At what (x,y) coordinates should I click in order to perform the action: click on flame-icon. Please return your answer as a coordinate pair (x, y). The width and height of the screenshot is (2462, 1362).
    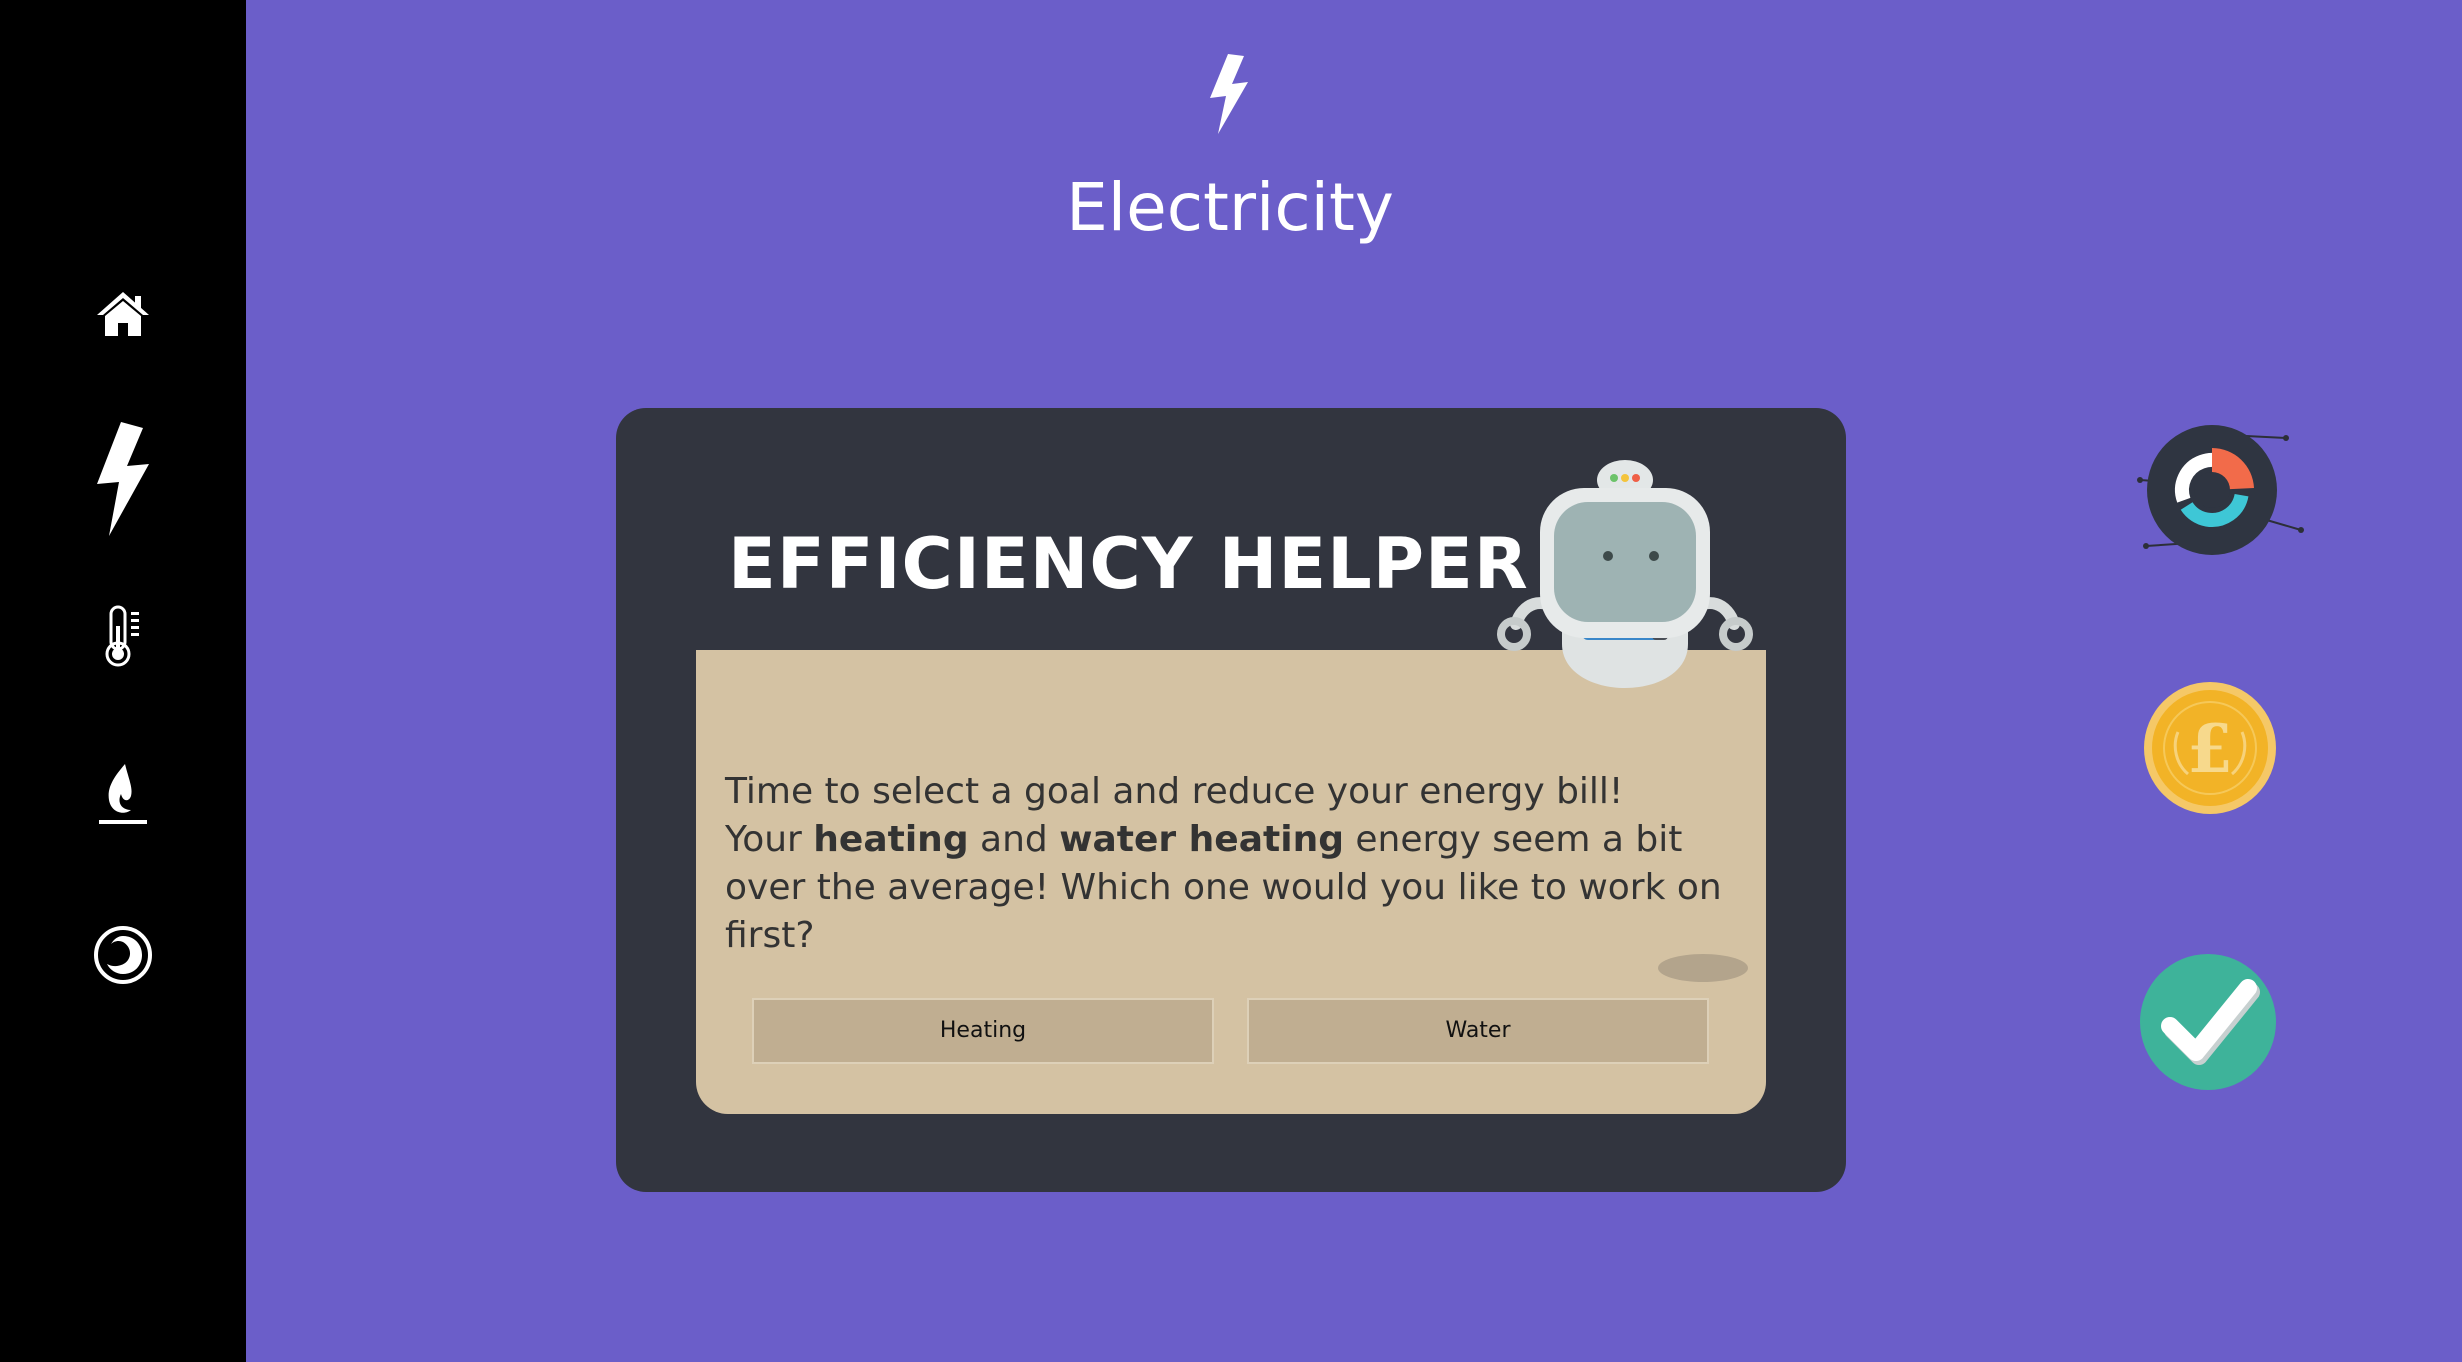
    Looking at the image, I should click on (123, 794).